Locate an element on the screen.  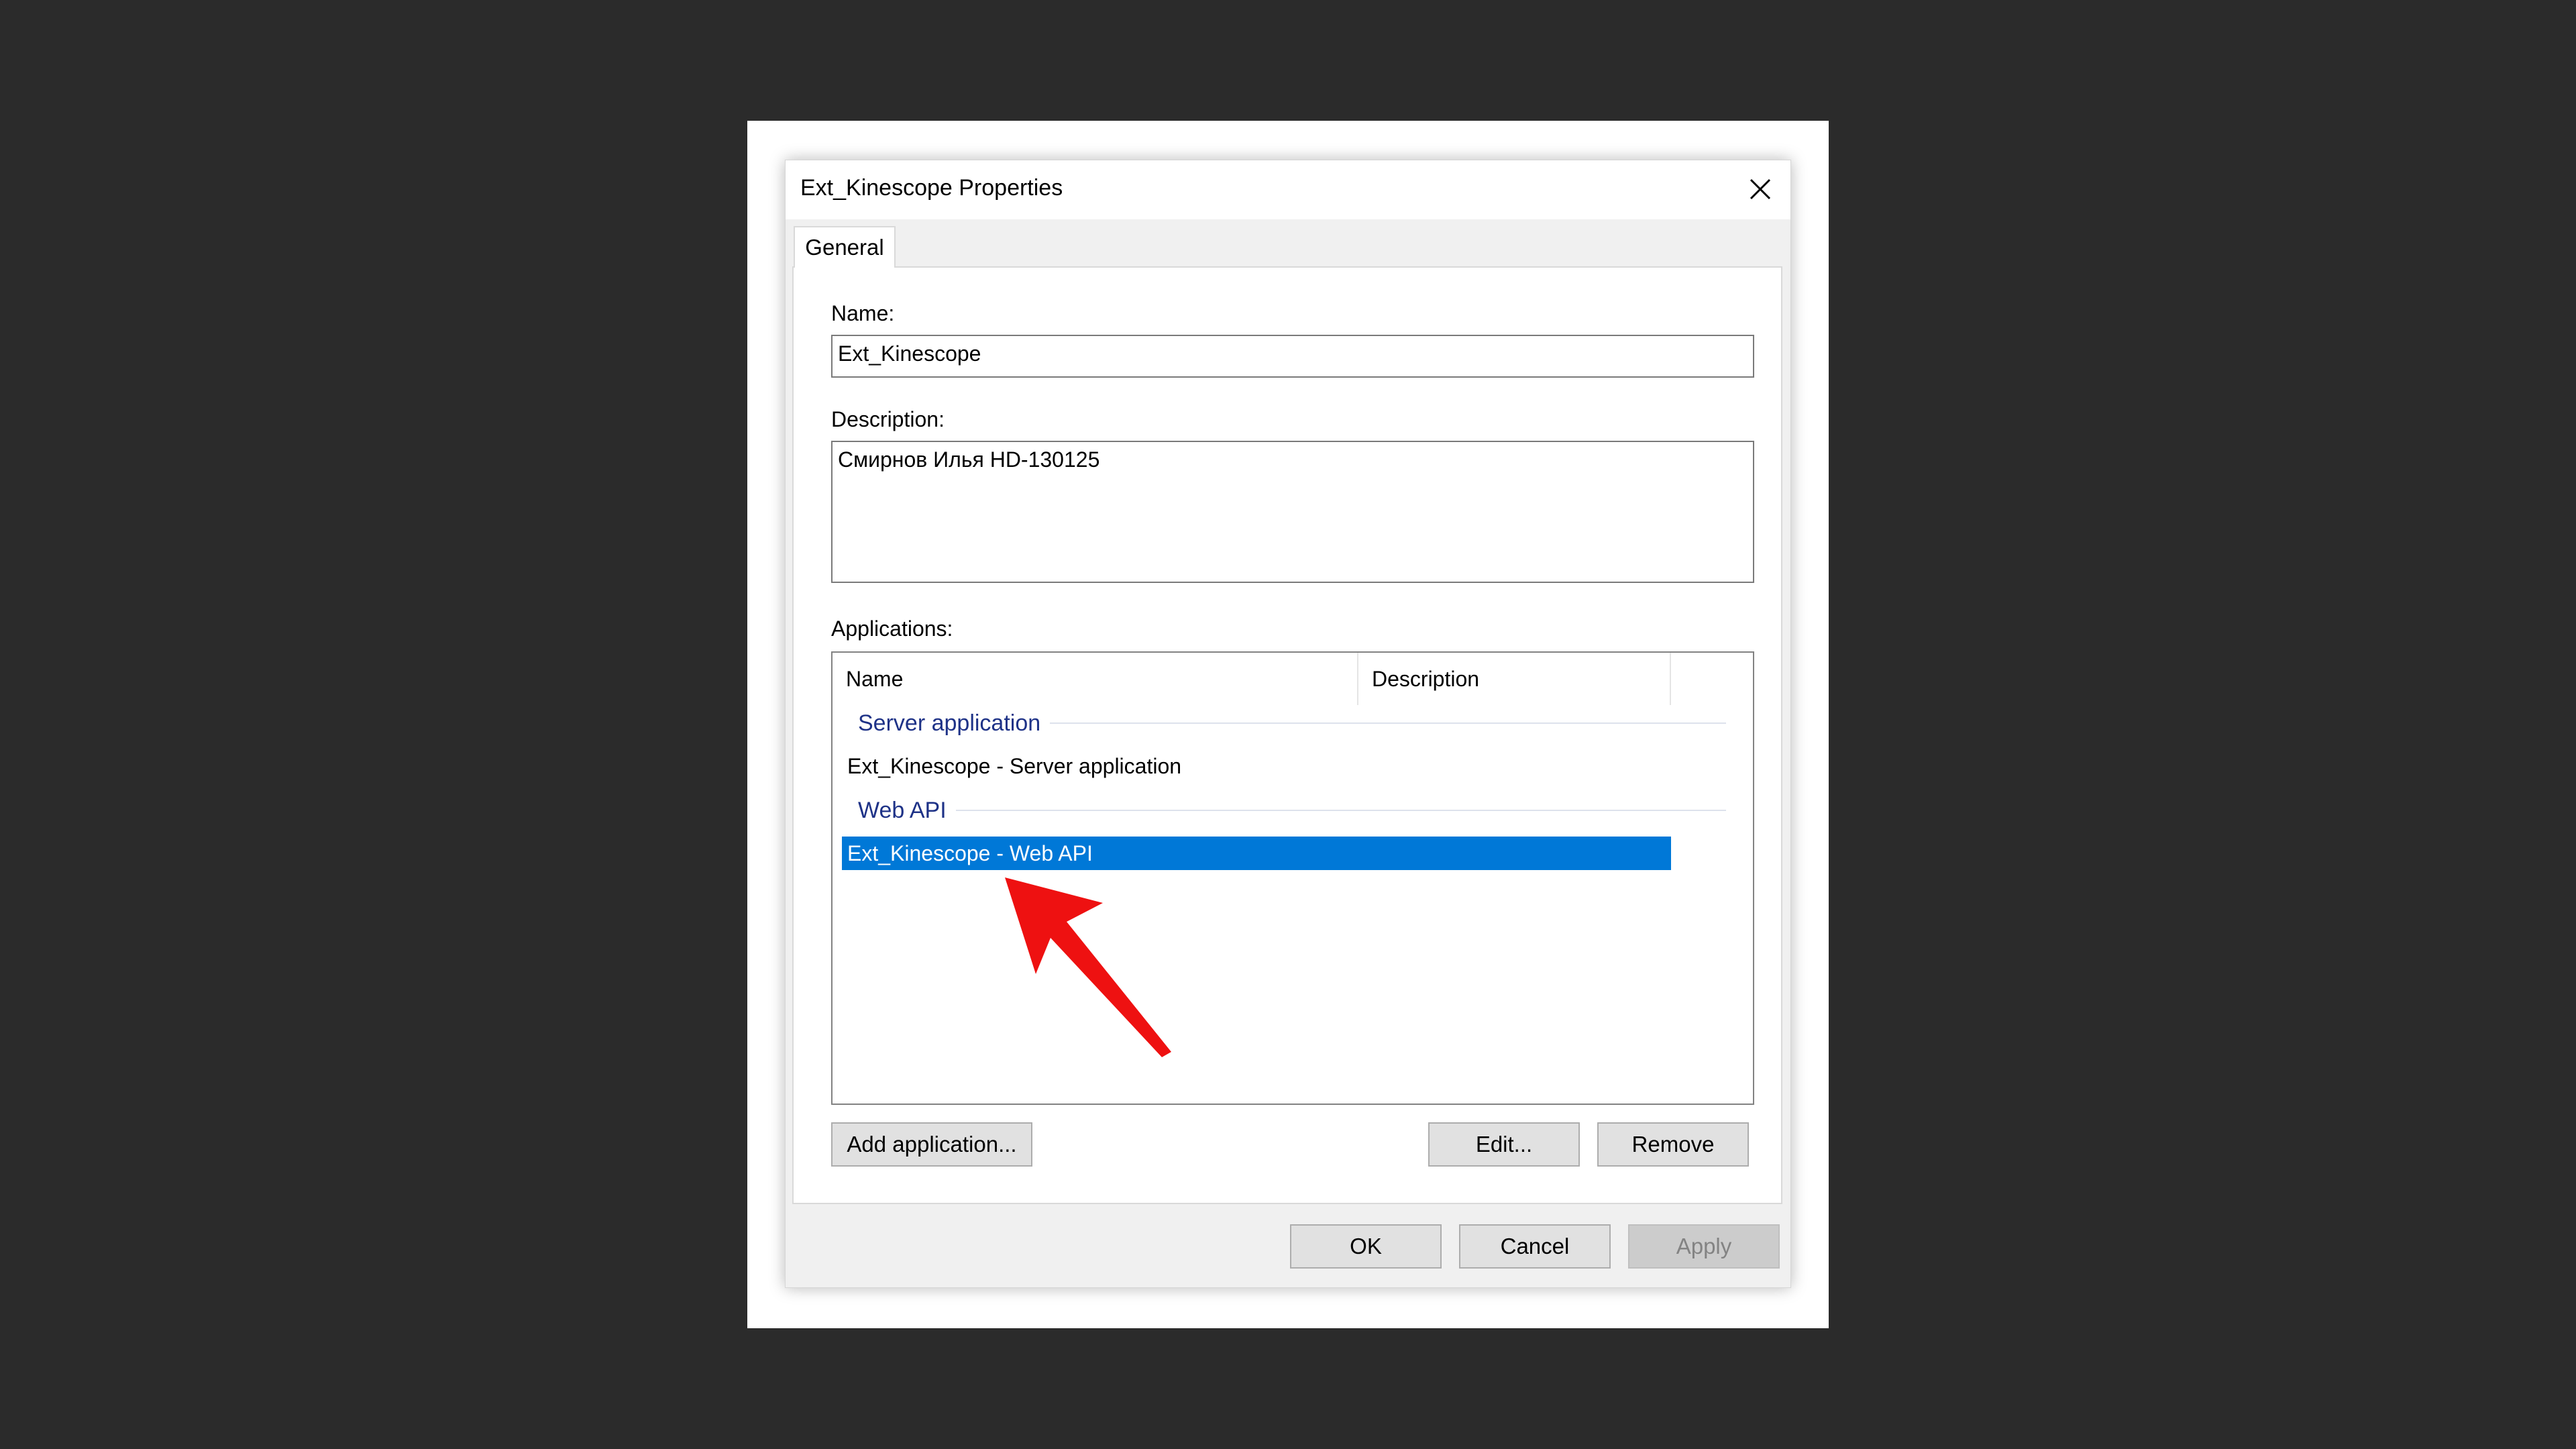
group-title: Server application is located at coordinates (949, 723).